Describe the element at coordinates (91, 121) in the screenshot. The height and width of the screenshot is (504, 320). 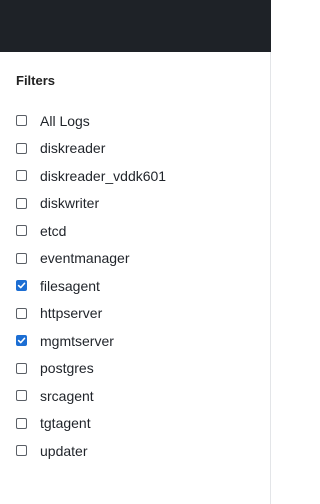
I see `filter-item-all-logs: All Logs` at that location.